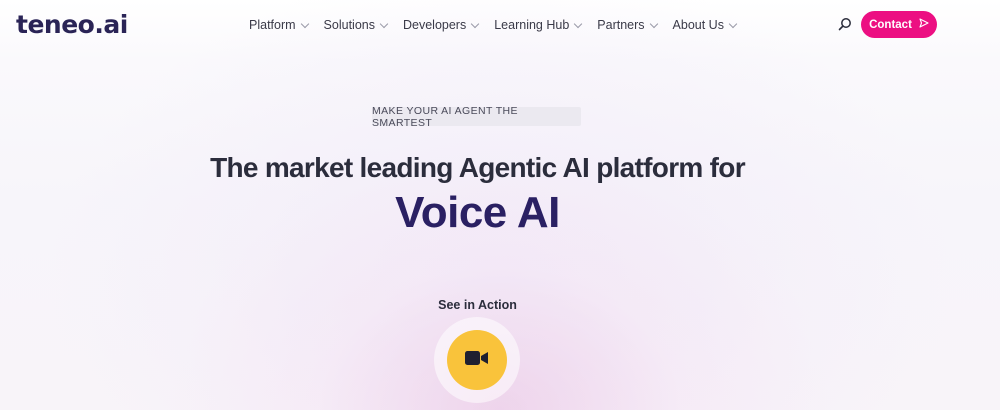  What do you see at coordinates (924, 24) in the screenshot?
I see `send-arrow-icon` at bounding box center [924, 24].